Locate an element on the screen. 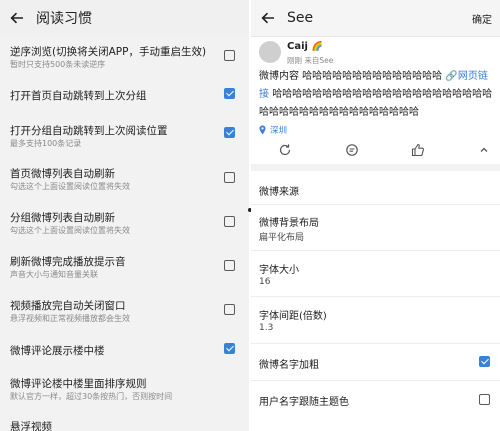 This screenshot has height=431, width=500. row-title: 用户名字跟随主题色 is located at coordinates (304, 402).